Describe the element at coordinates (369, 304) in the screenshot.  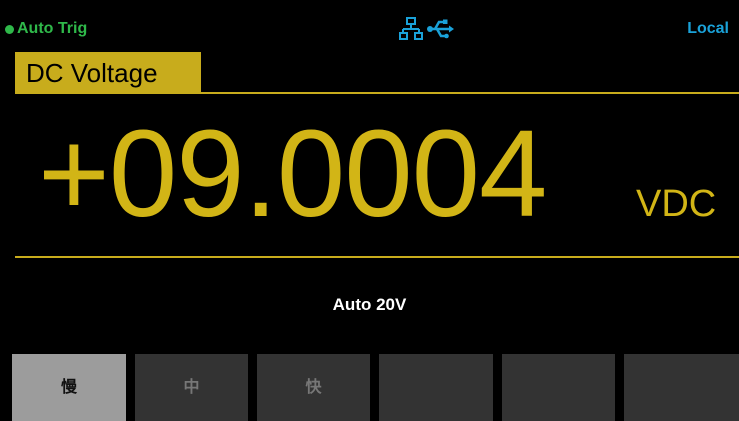
I see `range-indicator: Auto 20V` at that location.